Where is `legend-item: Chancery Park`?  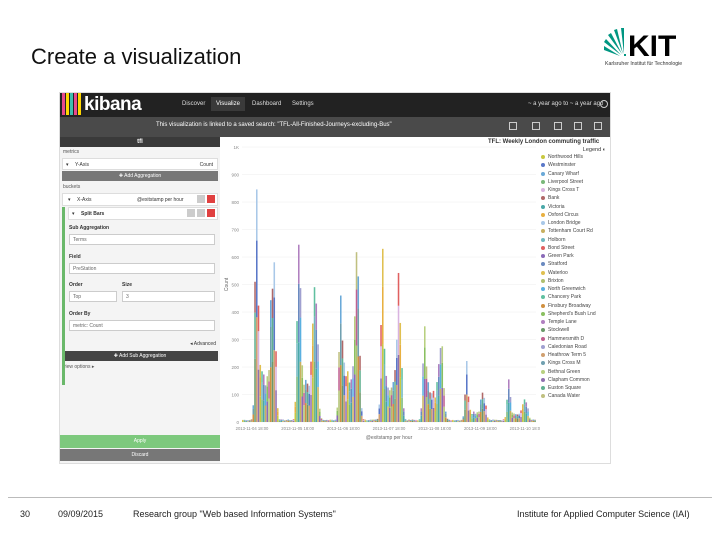 legend-item: Chancery Park is located at coordinates (575, 297).